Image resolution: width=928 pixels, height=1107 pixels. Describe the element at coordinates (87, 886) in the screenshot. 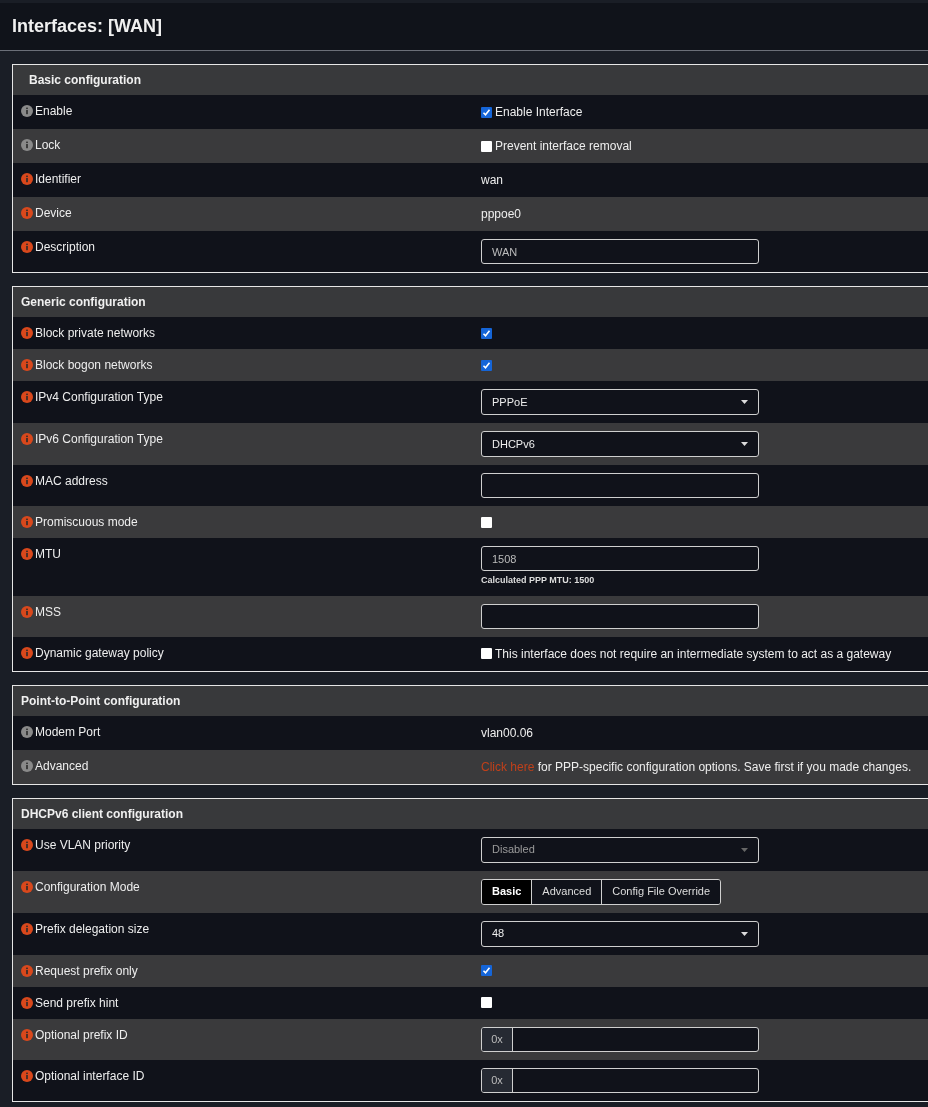

I see `field-label: Configuration Mode` at that location.